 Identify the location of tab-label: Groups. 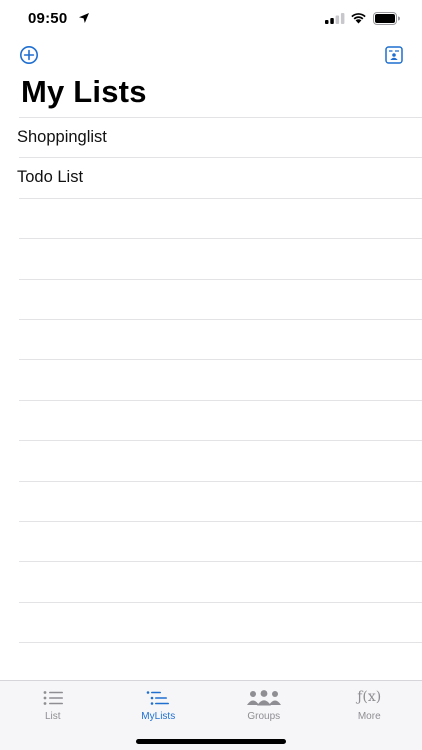
(264, 716).